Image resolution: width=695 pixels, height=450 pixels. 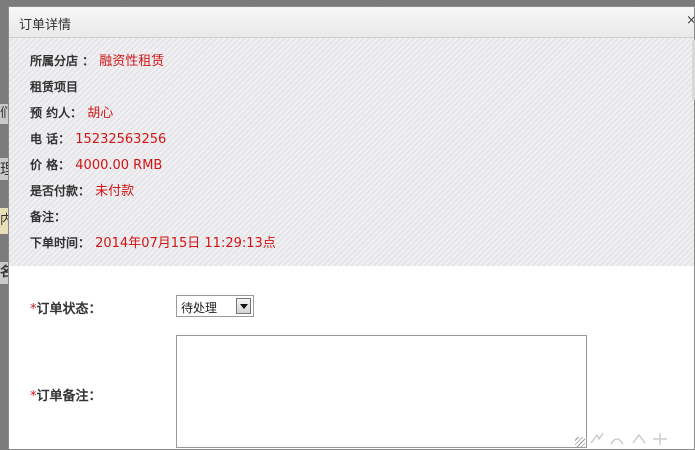 What do you see at coordinates (199, 308) in the screenshot?
I see `order-status-selected: 待处理` at bounding box center [199, 308].